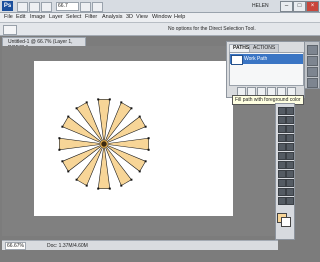 Image resolution: width=320 pixels, height=262 pixels. What do you see at coordinates (290, 120) in the screenshot?
I see `quick-select-tool-icon` at bounding box center [290, 120].